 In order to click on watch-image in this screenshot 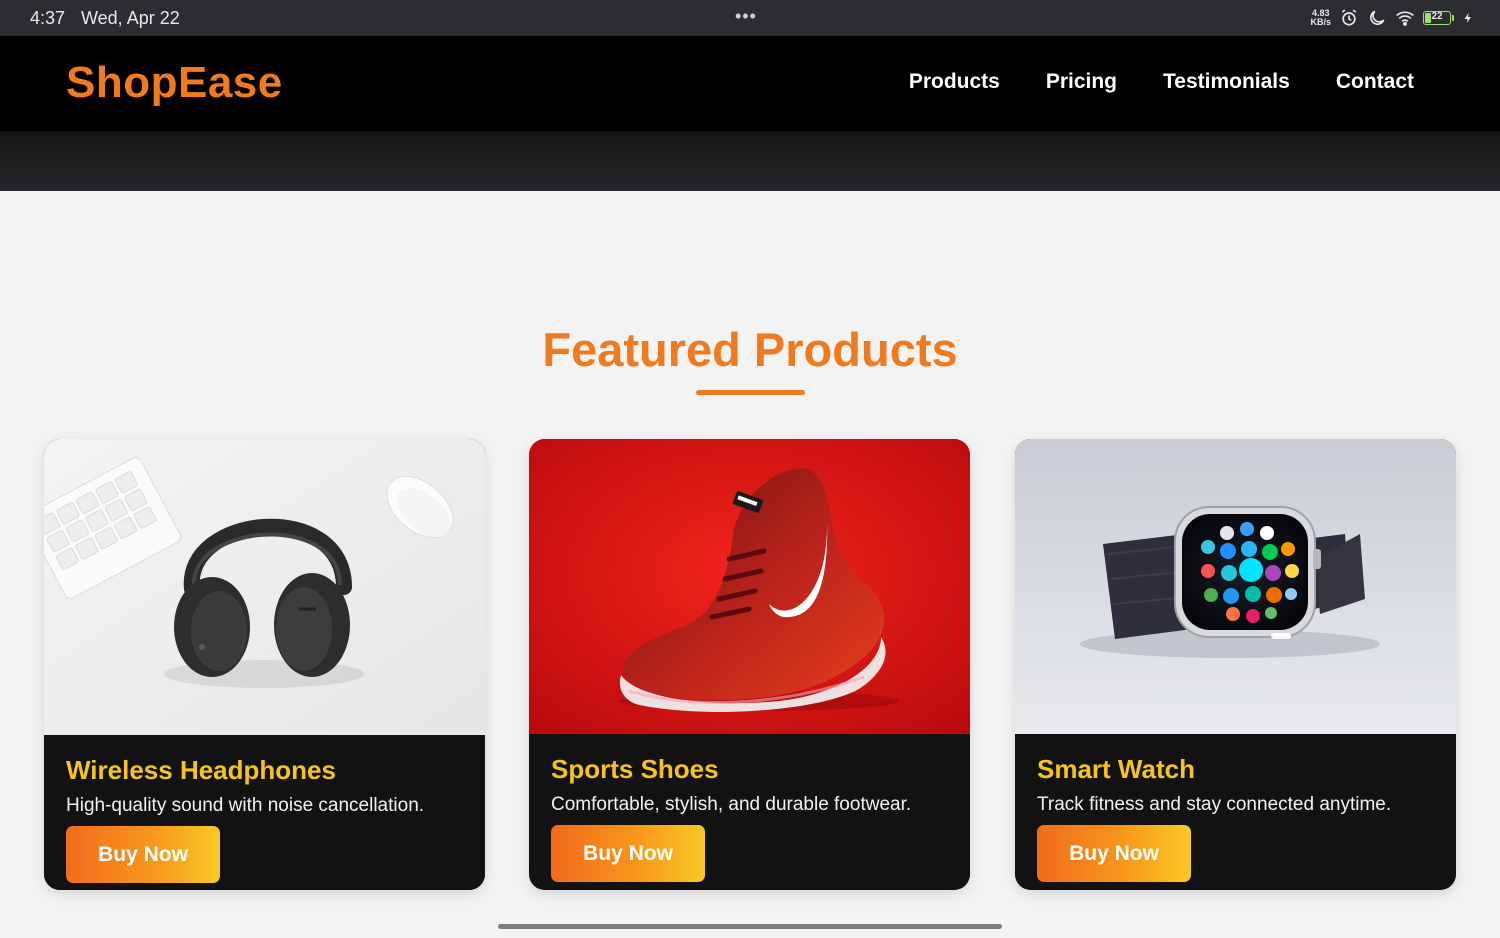, I will do `click(1235, 587)`.